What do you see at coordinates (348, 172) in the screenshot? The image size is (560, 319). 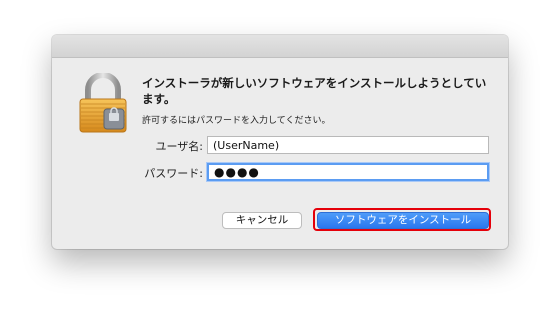 I see `password-field` at bounding box center [348, 172].